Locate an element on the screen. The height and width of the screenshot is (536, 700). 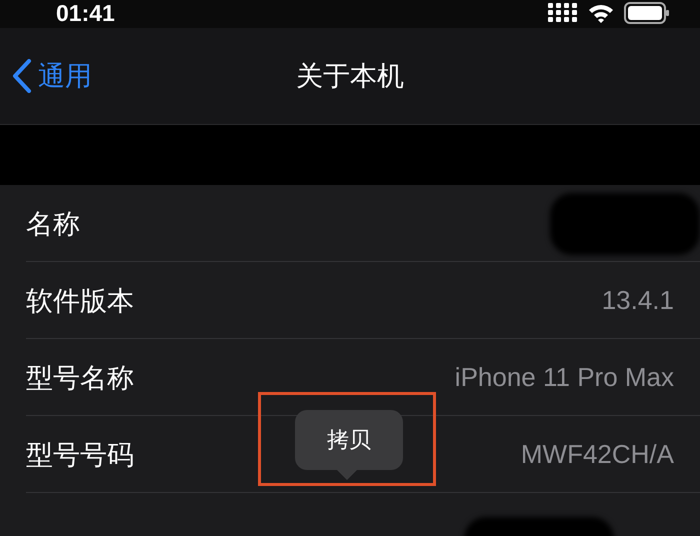
row-label: 型号号码 is located at coordinates (80, 455).